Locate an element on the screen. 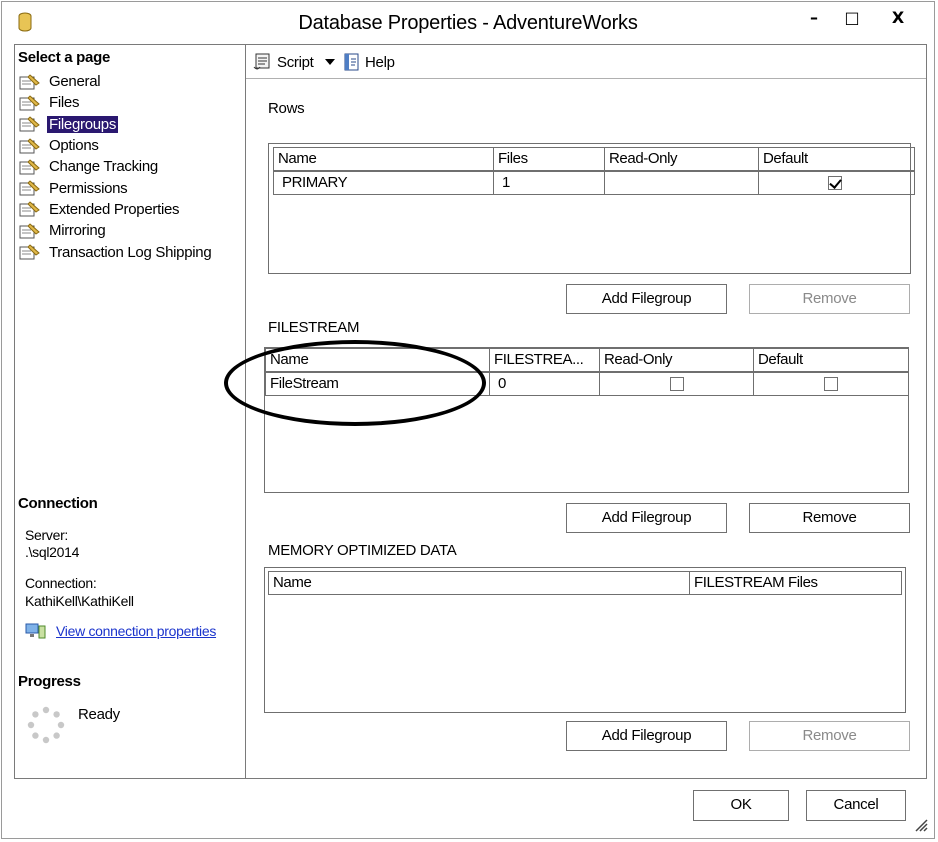  connection-heading: Connection is located at coordinates (58, 503).